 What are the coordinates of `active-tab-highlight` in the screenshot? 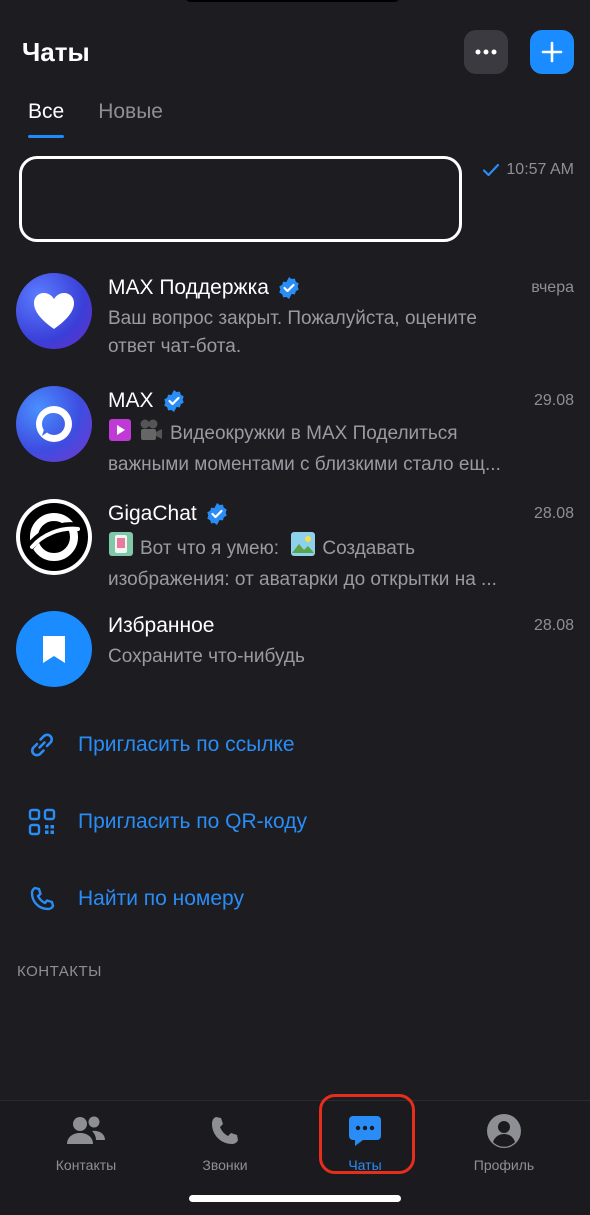 It's located at (367, 1134).